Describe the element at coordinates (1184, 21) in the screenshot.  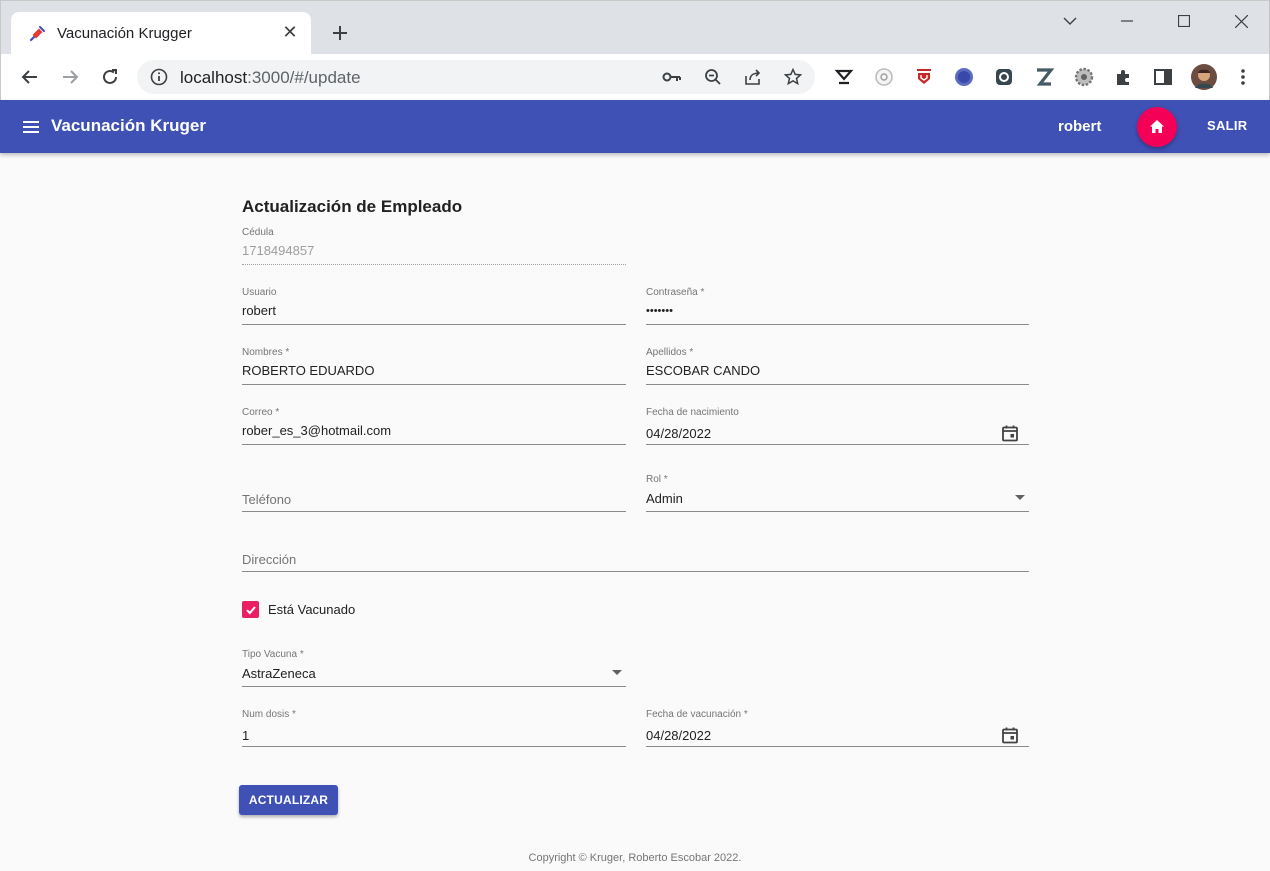
I see `maximize-icon` at that location.